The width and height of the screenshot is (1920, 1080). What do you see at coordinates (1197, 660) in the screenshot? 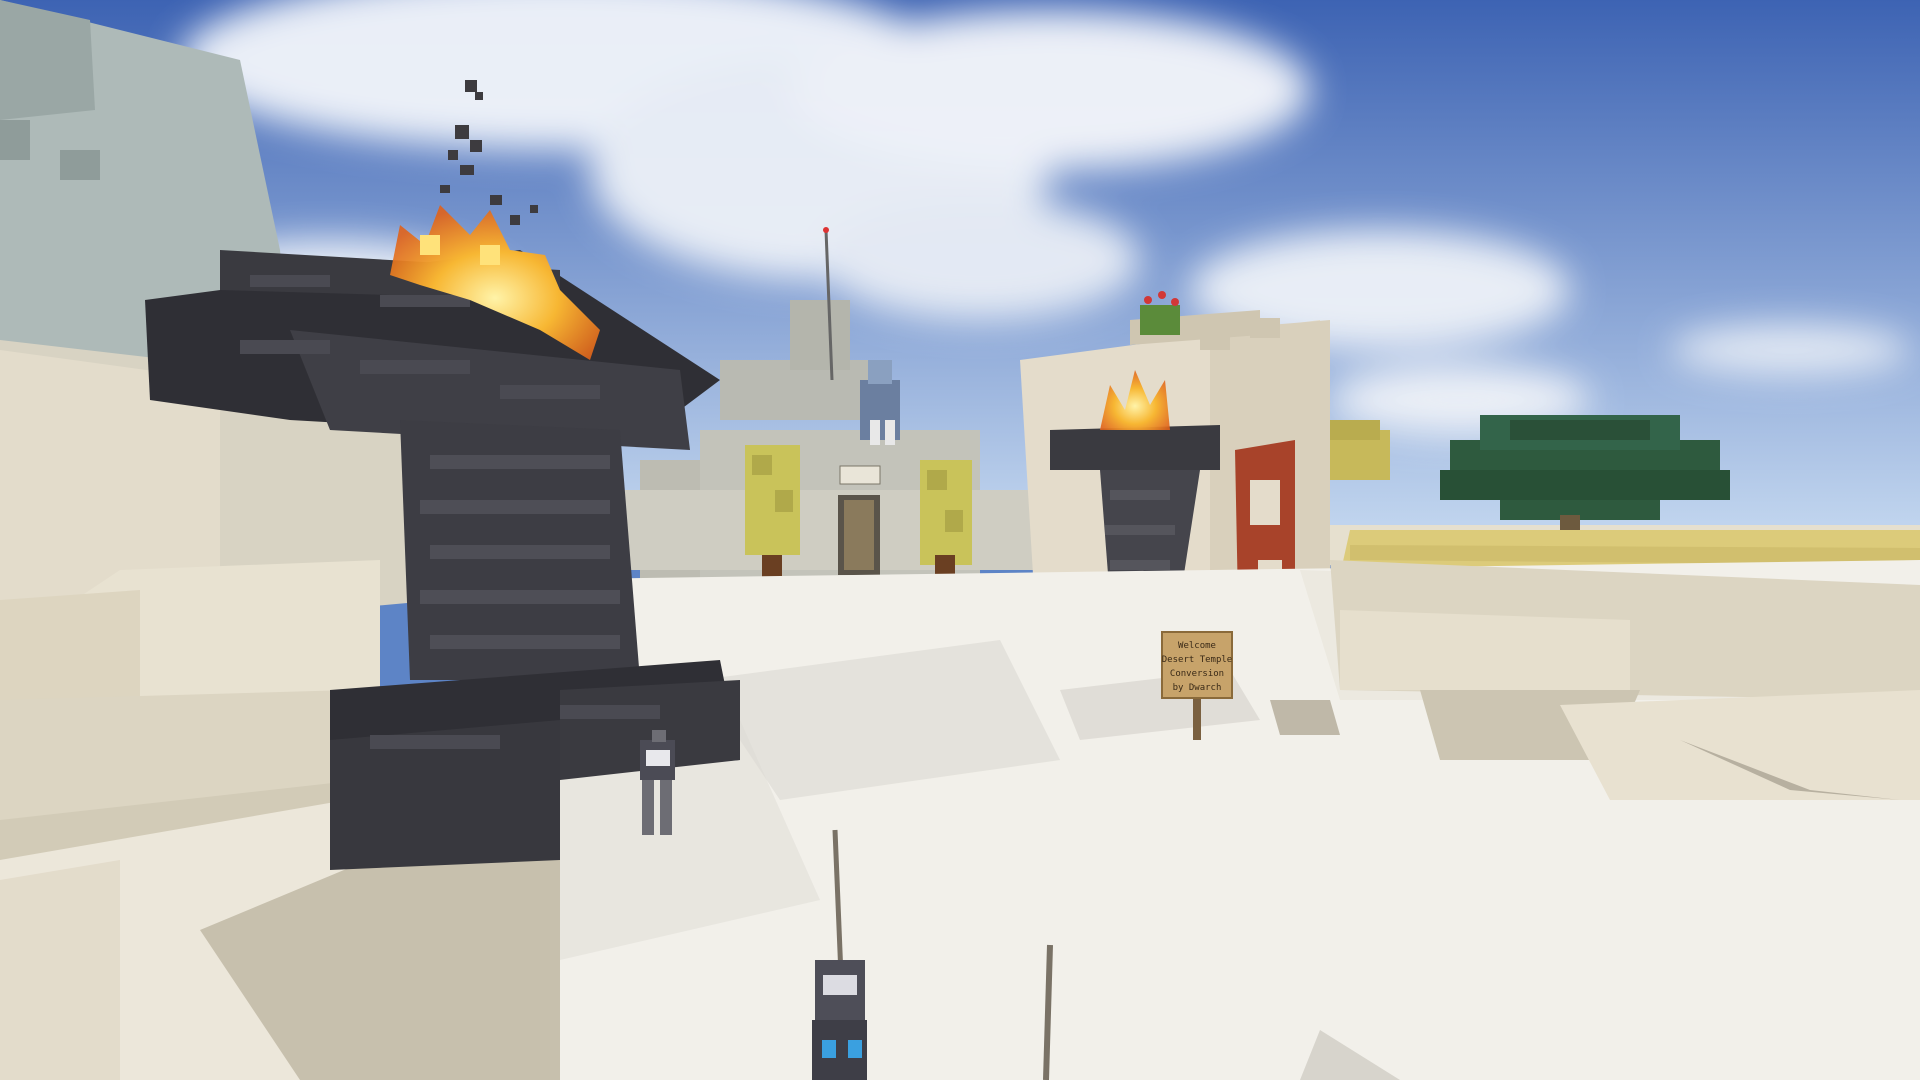
I see `sign-line-2: Desert Temple` at bounding box center [1197, 660].